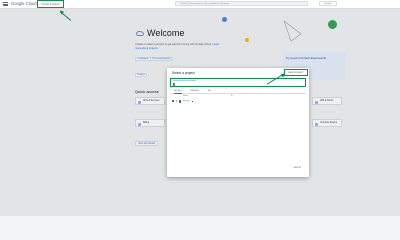 The width and height of the screenshot is (400, 240). I want to click on project-search-input: Search projects and folders, so click(238, 82).